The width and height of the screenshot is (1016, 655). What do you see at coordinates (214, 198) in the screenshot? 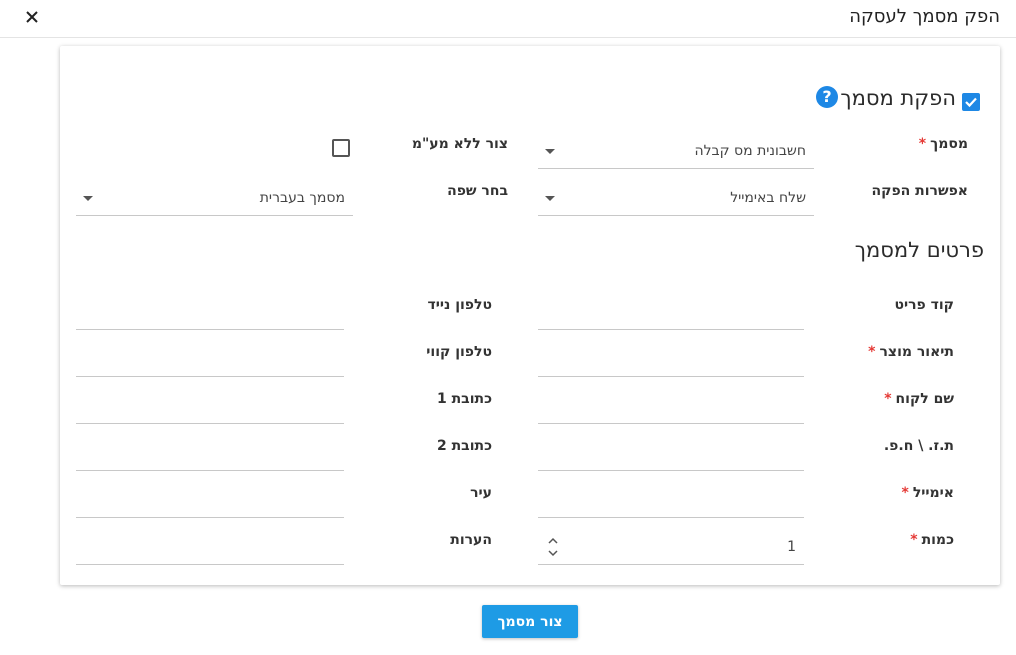
I see `language-select: מסמך בעברית` at bounding box center [214, 198].